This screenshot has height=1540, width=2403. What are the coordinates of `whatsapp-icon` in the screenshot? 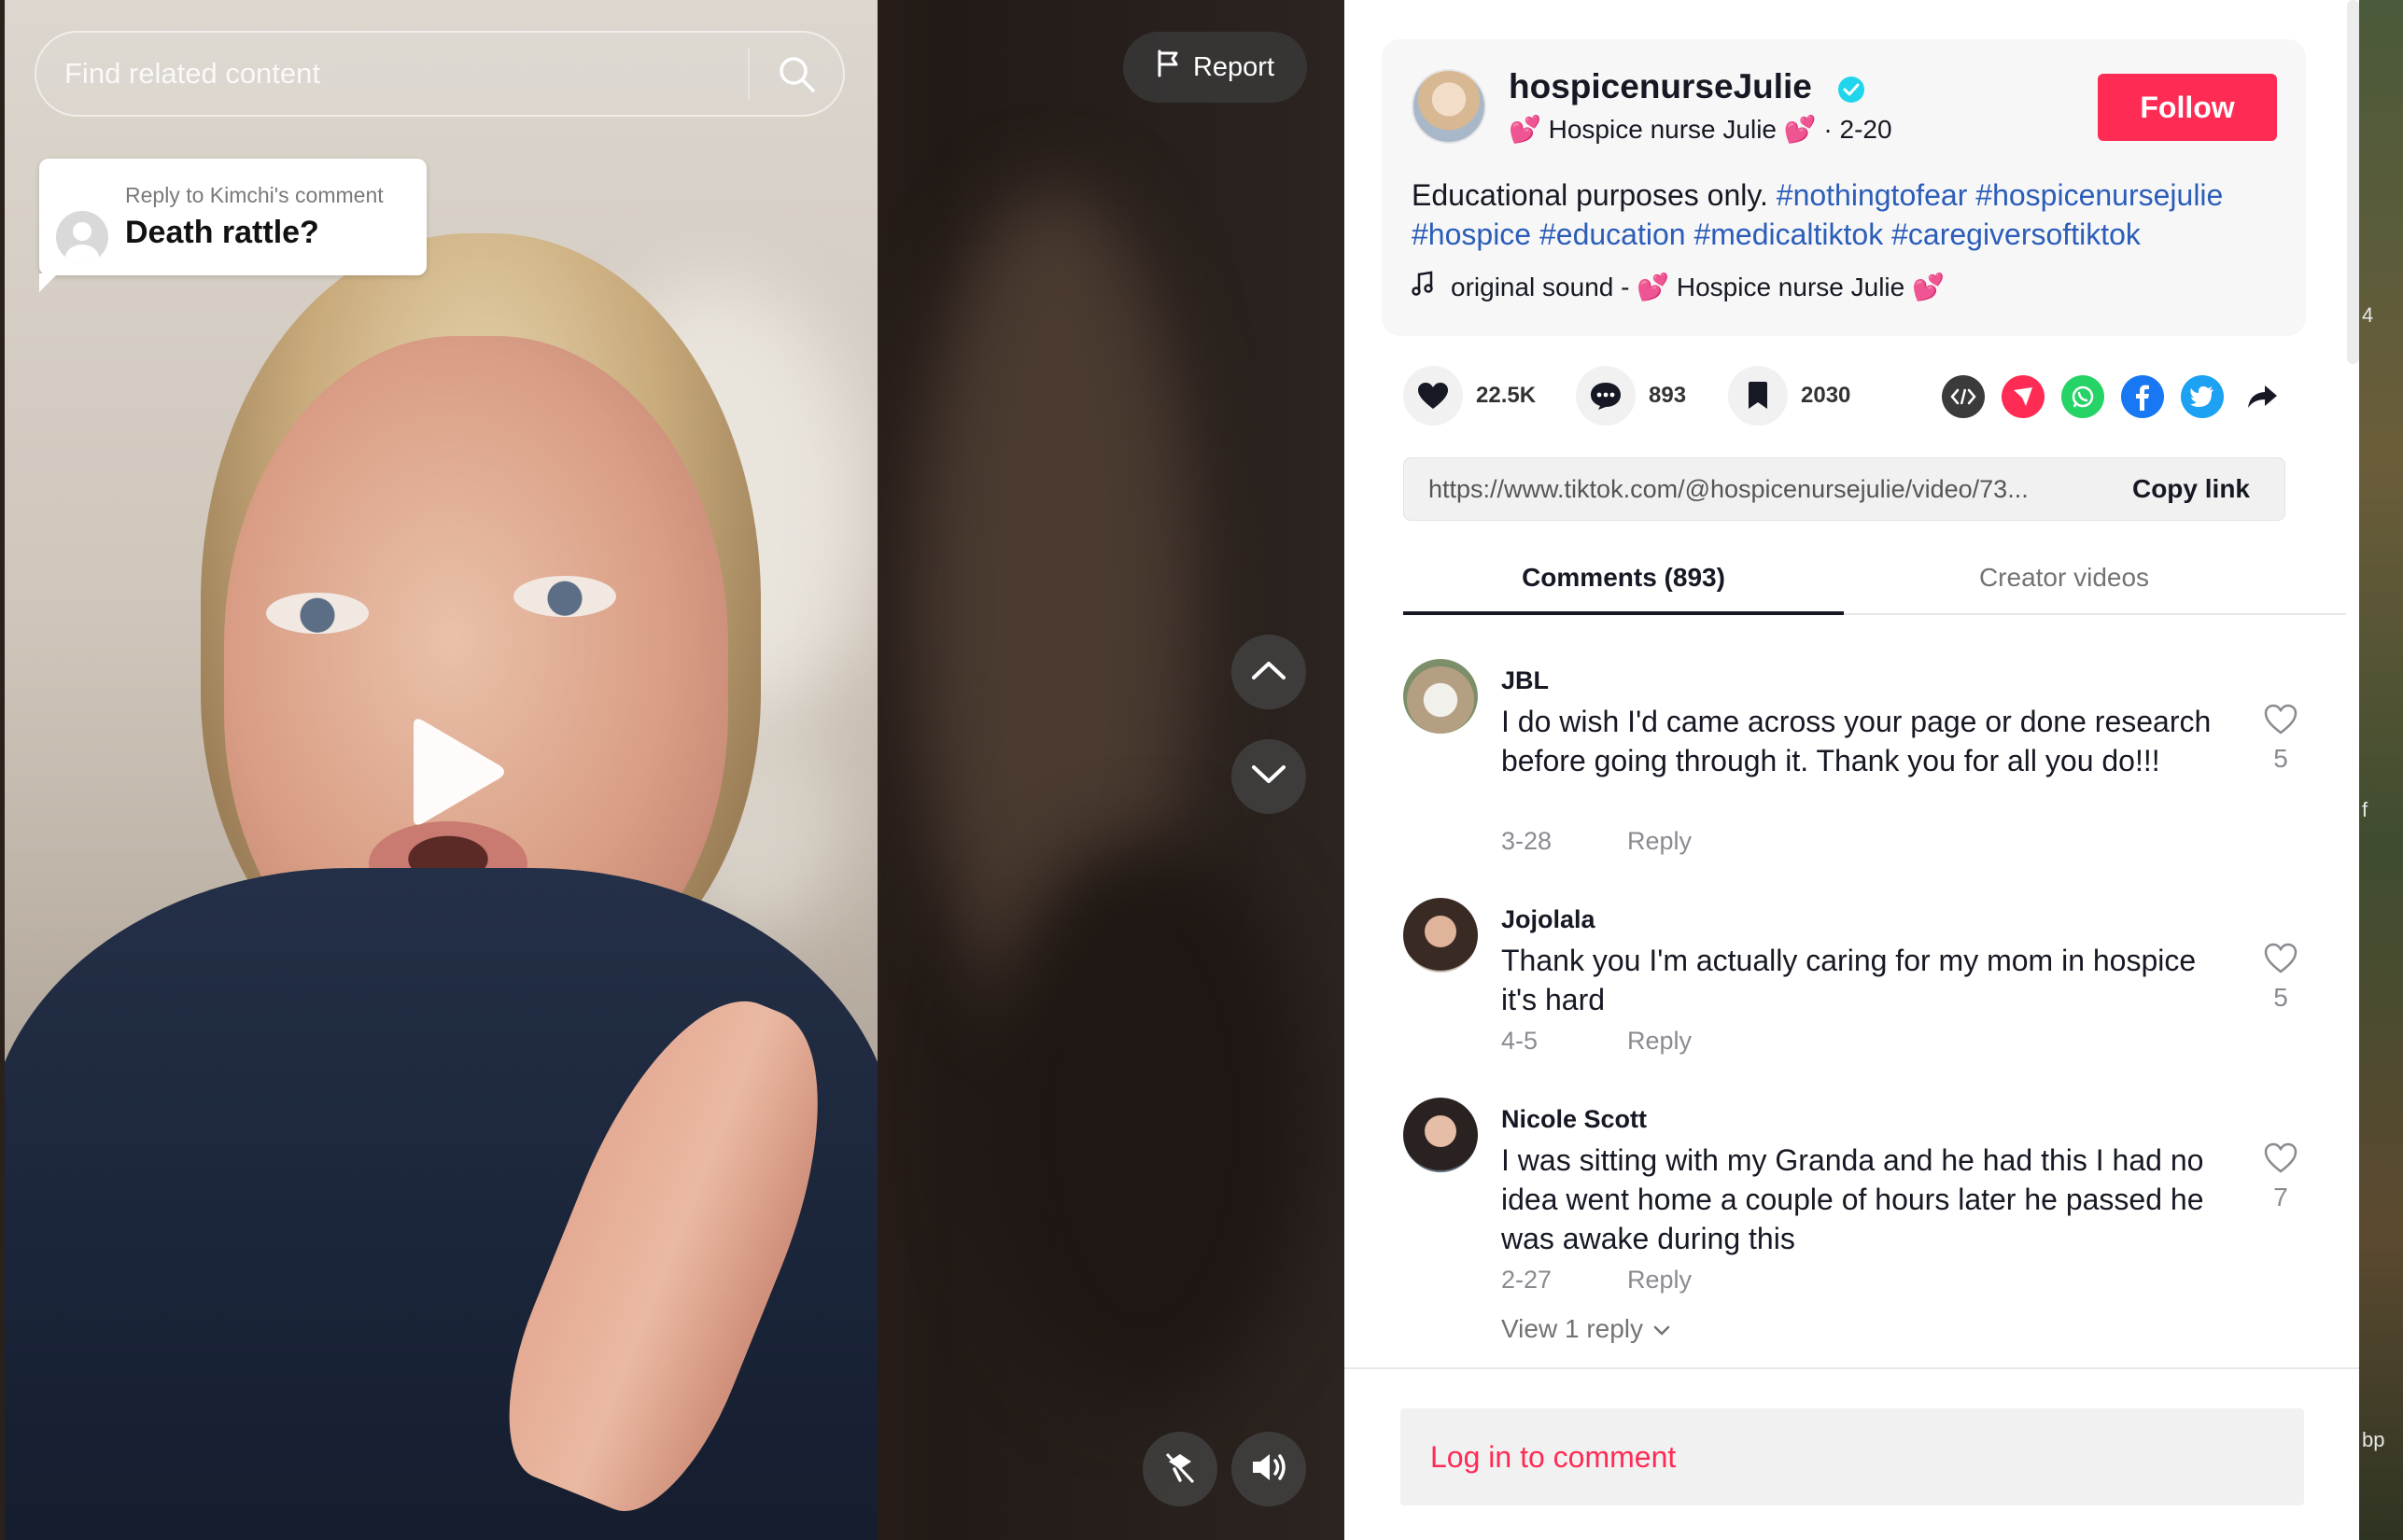 It's located at (2082, 396).